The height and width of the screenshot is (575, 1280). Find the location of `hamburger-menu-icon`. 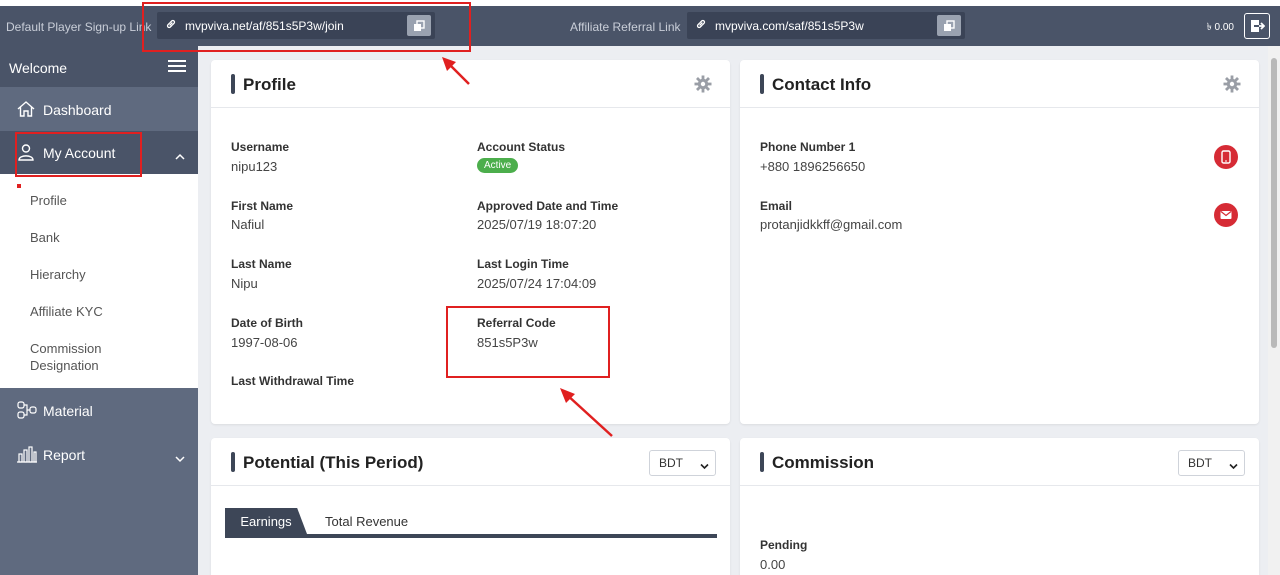

hamburger-menu-icon is located at coordinates (177, 68).